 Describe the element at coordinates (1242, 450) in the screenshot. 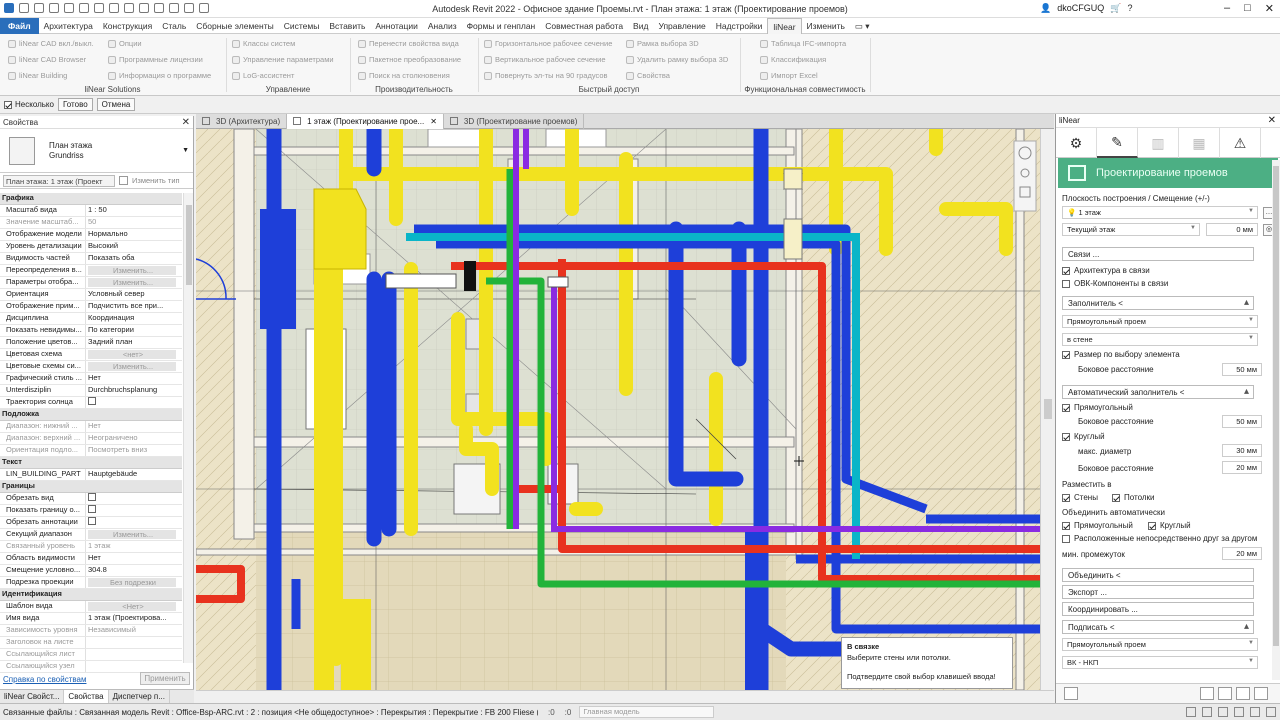

I see `max-diameter-input: 30 мм` at that location.